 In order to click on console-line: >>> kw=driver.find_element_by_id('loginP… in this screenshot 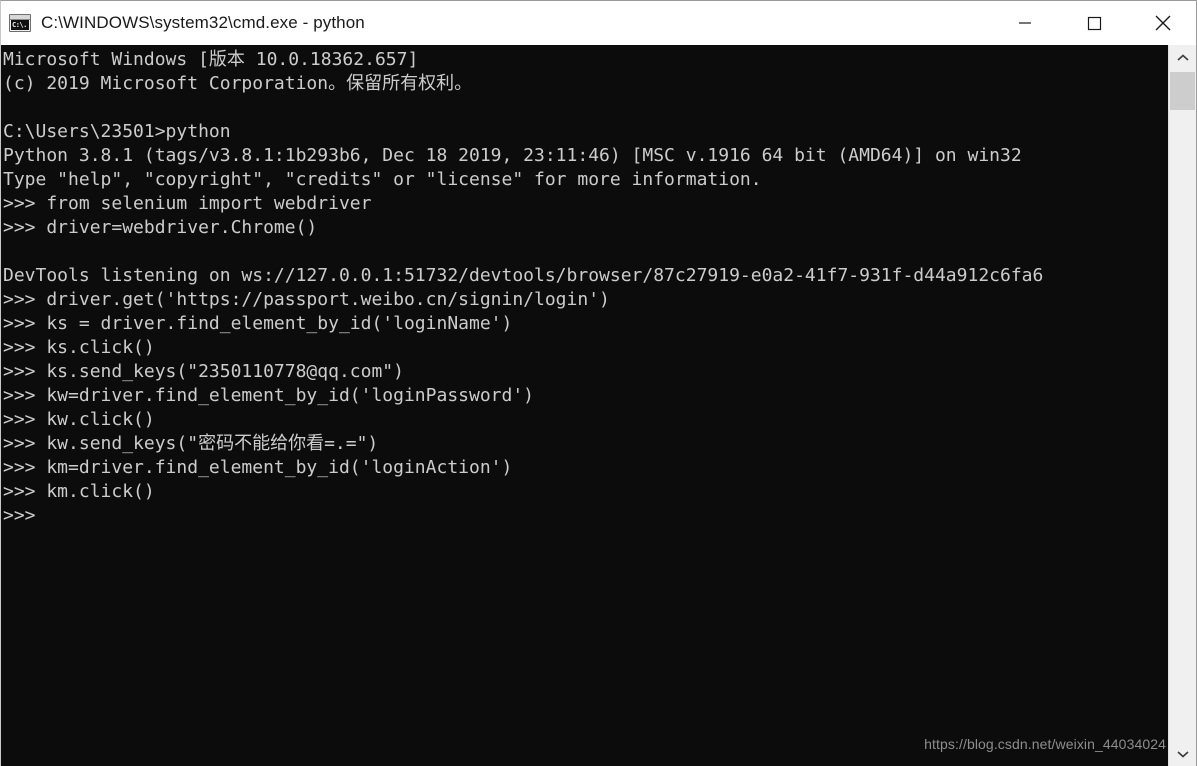, I will do `click(269, 395)`.